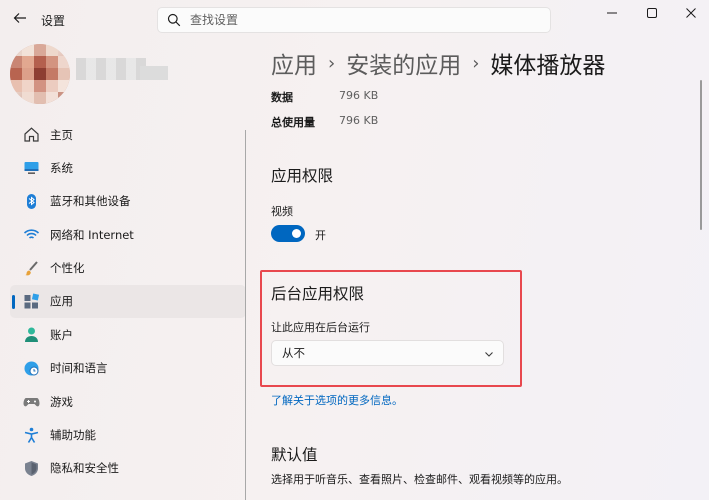  I want to click on background-run-label: 让此应用在后台运行, so click(320, 327).